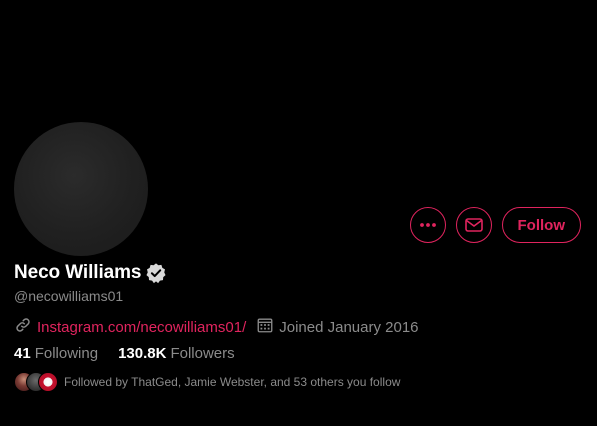 This screenshot has width=597, height=426. What do you see at coordinates (25, 327) in the screenshot?
I see `link-icon` at bounding box center [25, 327].